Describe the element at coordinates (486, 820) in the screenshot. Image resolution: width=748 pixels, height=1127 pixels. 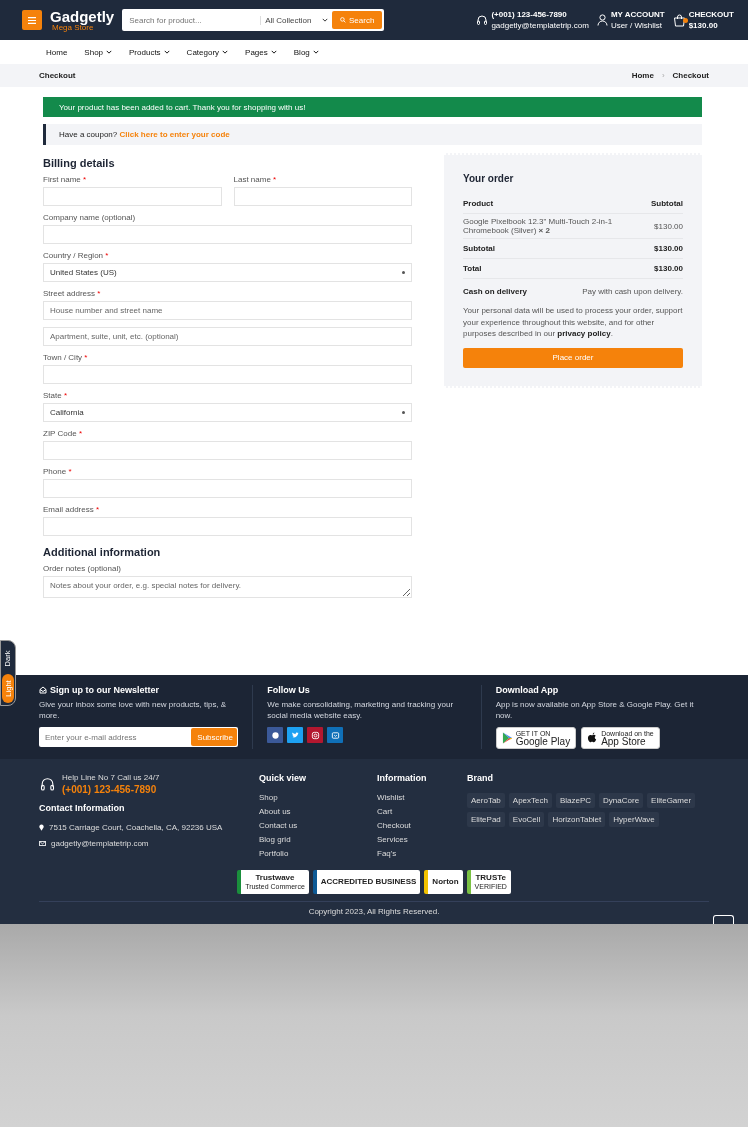
I see `brand-tag: ElitePad` at that location.